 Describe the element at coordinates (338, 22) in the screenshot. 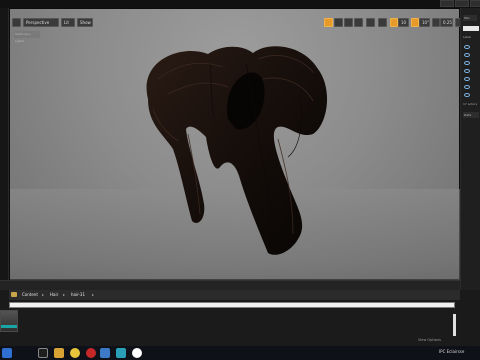

I see `translate-mode-icon` at that location.